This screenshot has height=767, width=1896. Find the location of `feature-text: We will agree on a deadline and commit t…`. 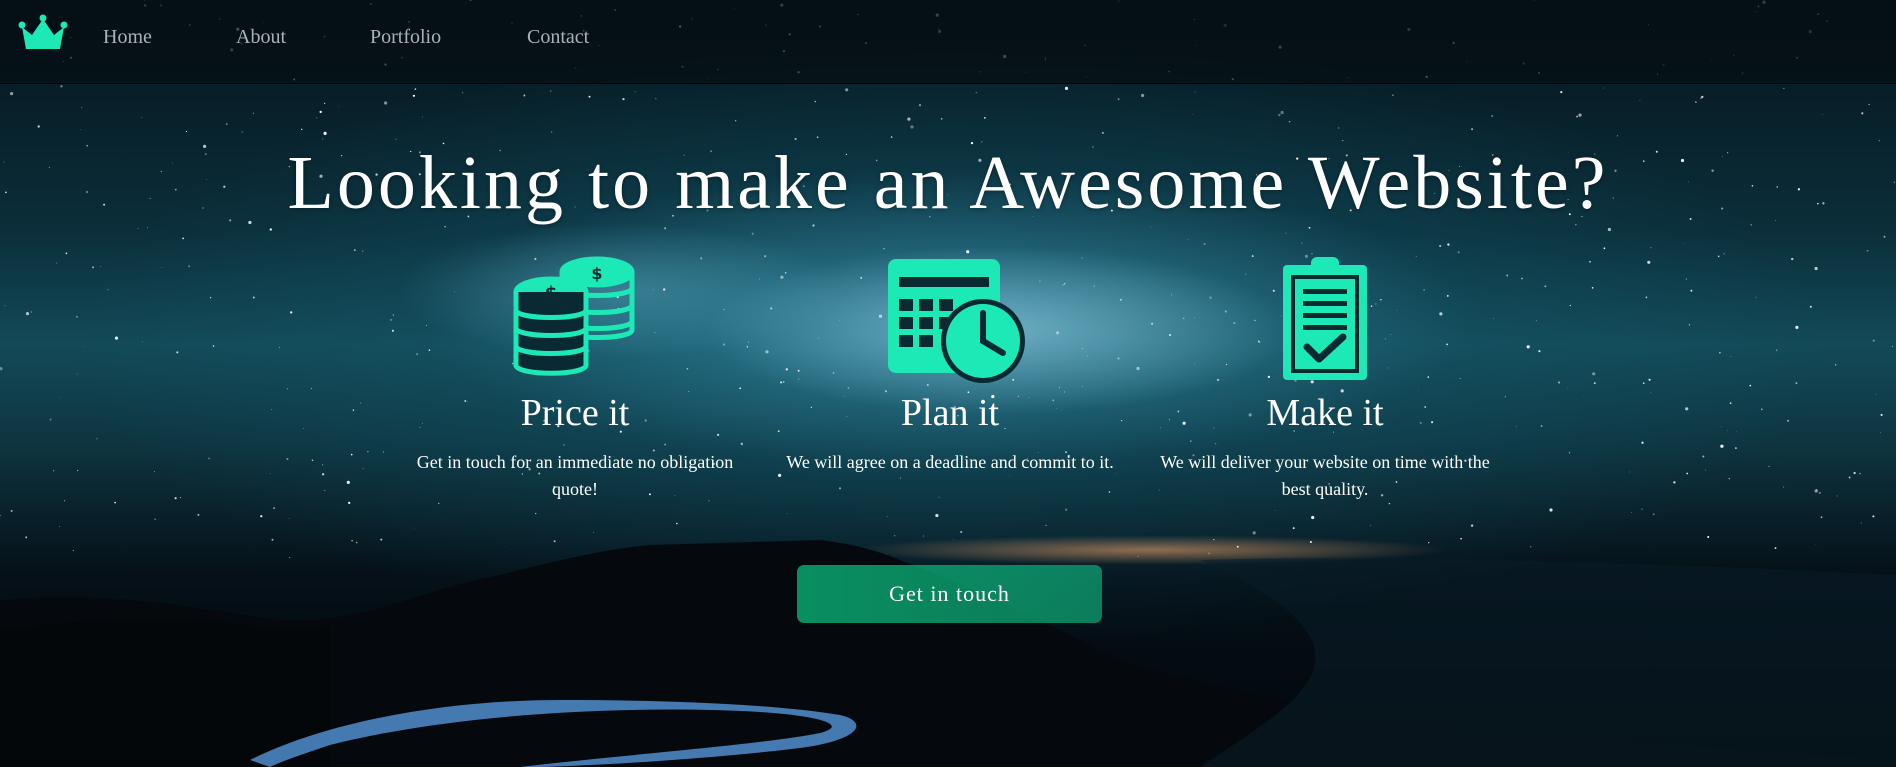

feature-text: We will agree on a deadline and commit t… is located at coordinates (950, 462).